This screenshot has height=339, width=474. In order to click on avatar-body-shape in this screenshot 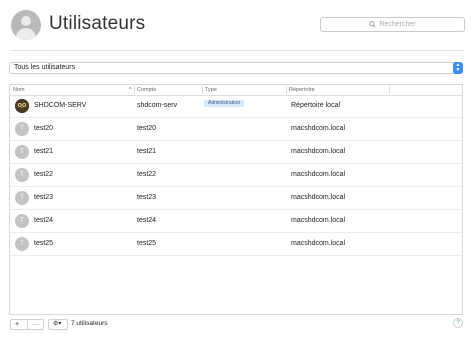, I will do `click(26, 34)`.